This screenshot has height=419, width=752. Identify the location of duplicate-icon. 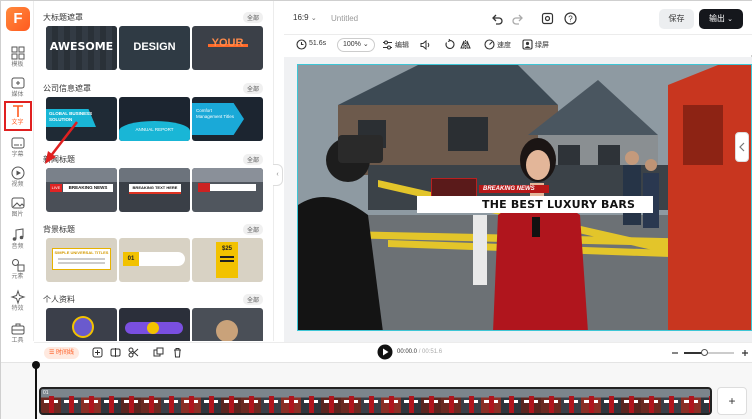
(158, 352).